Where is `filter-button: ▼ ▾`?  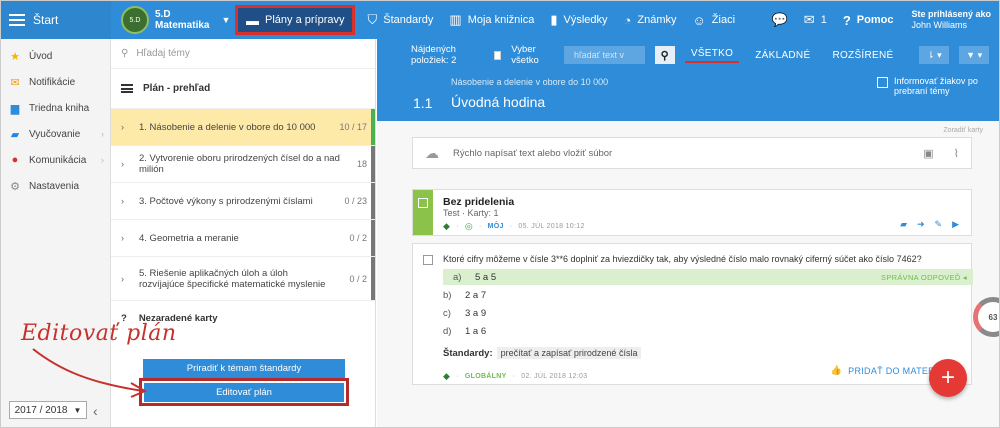 filter-button: ▼ ▾ is located at coordinates (974, 55).